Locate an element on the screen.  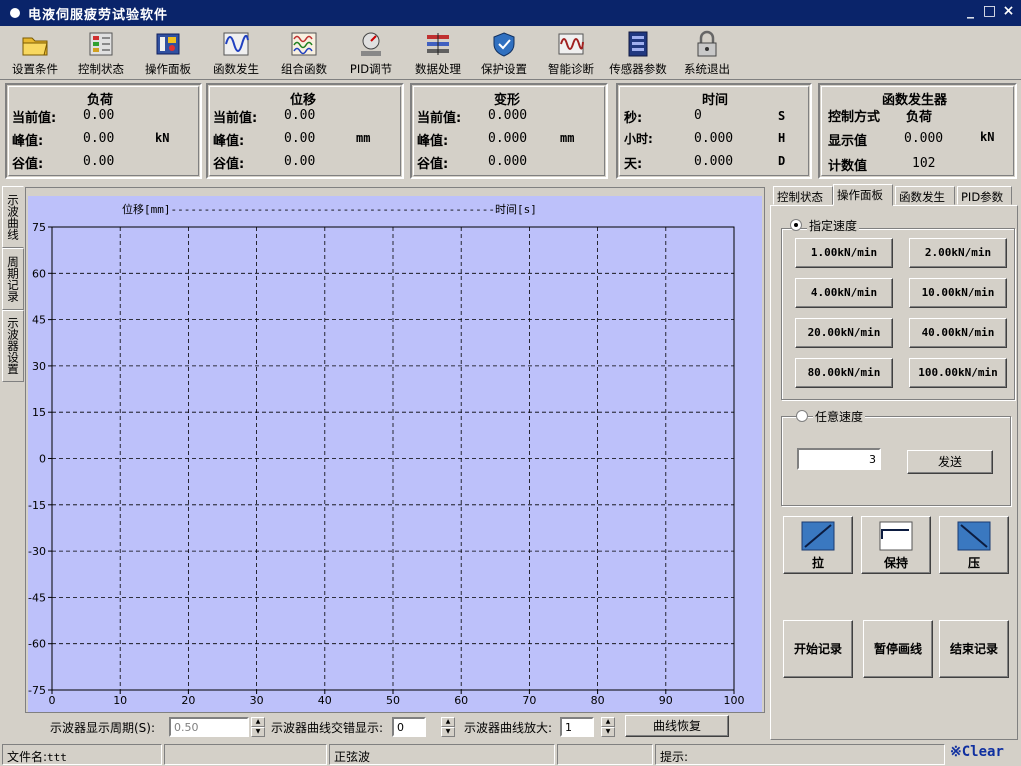
toolbar-function-generator: 函数发生 is located at coordinates (236, 54).